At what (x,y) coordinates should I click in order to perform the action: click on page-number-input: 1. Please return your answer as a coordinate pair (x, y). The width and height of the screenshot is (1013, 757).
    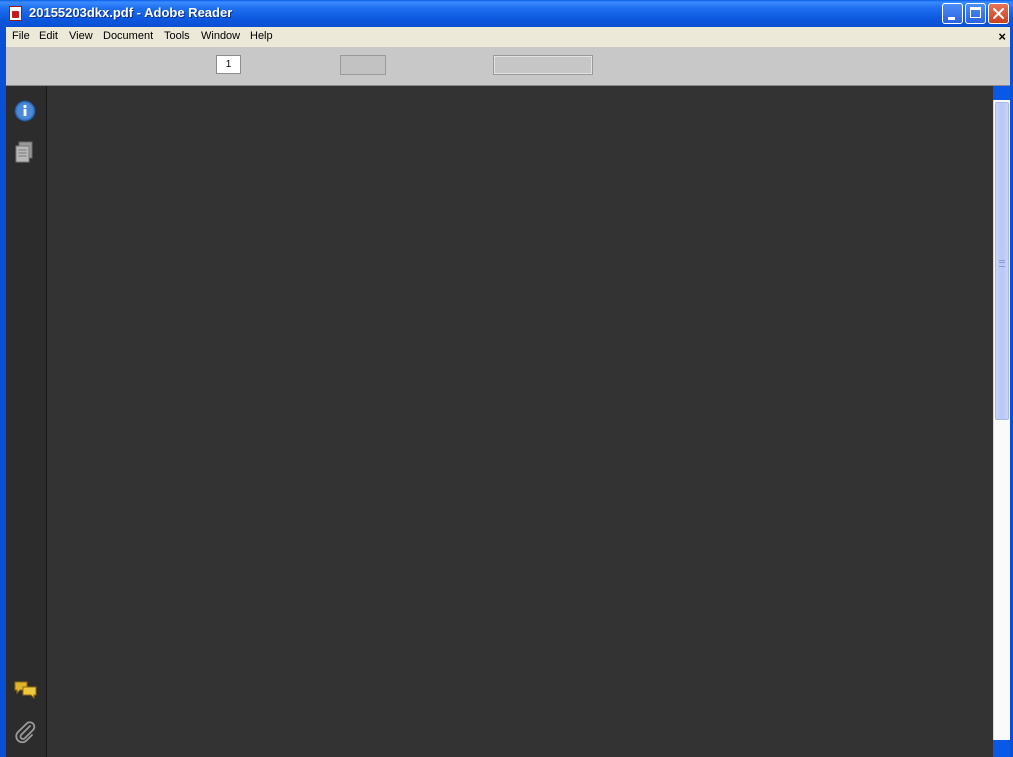
    Looking at the image, I should click on (228, 64).